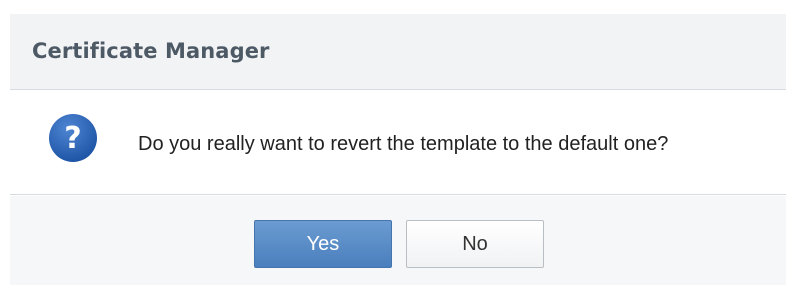 The image size is (786, 285). I want to click on question-icon-graphic: ?, so click(73, 138).